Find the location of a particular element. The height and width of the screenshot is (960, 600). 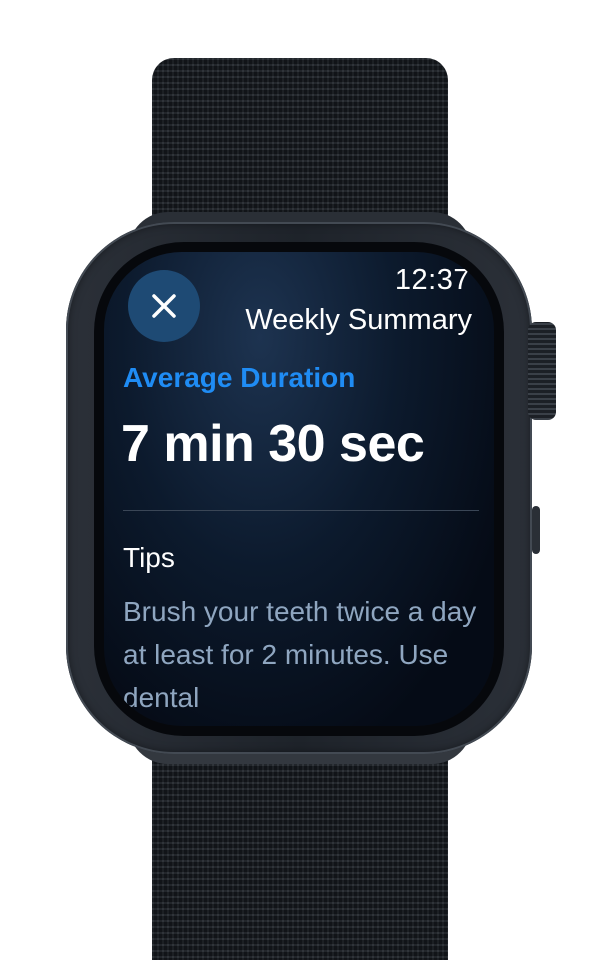

close-button is located at coordinates (164, 306).